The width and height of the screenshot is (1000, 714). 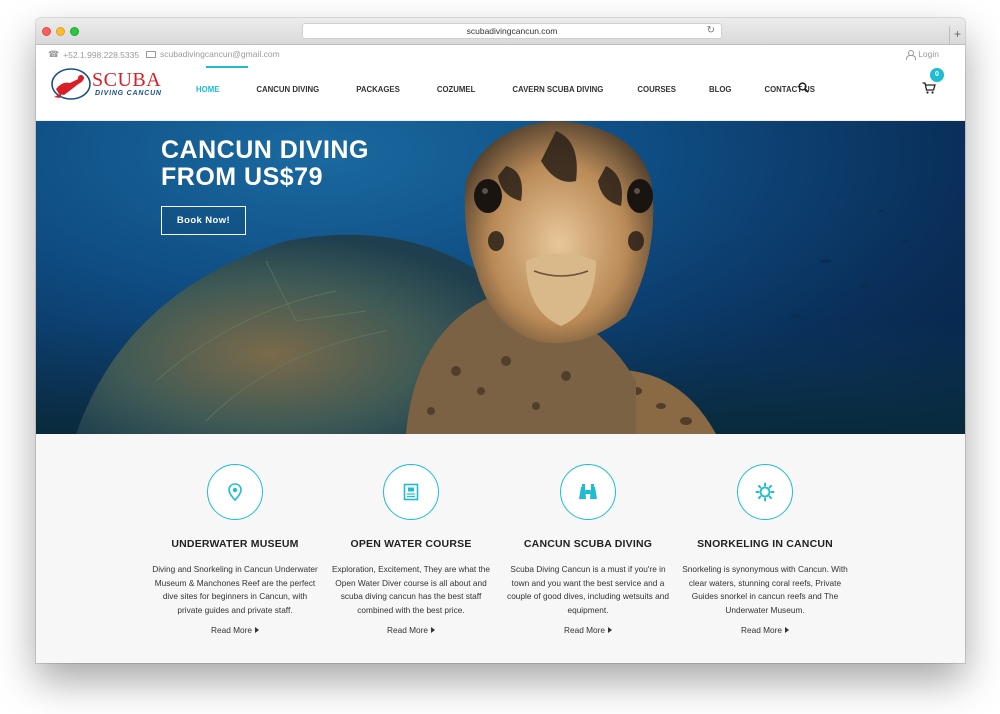 What do you see at coordinates (411, 544) in the screenshot?
I see `feature-title: OPEN WATER COURSE` at bounding box center [411, 544].